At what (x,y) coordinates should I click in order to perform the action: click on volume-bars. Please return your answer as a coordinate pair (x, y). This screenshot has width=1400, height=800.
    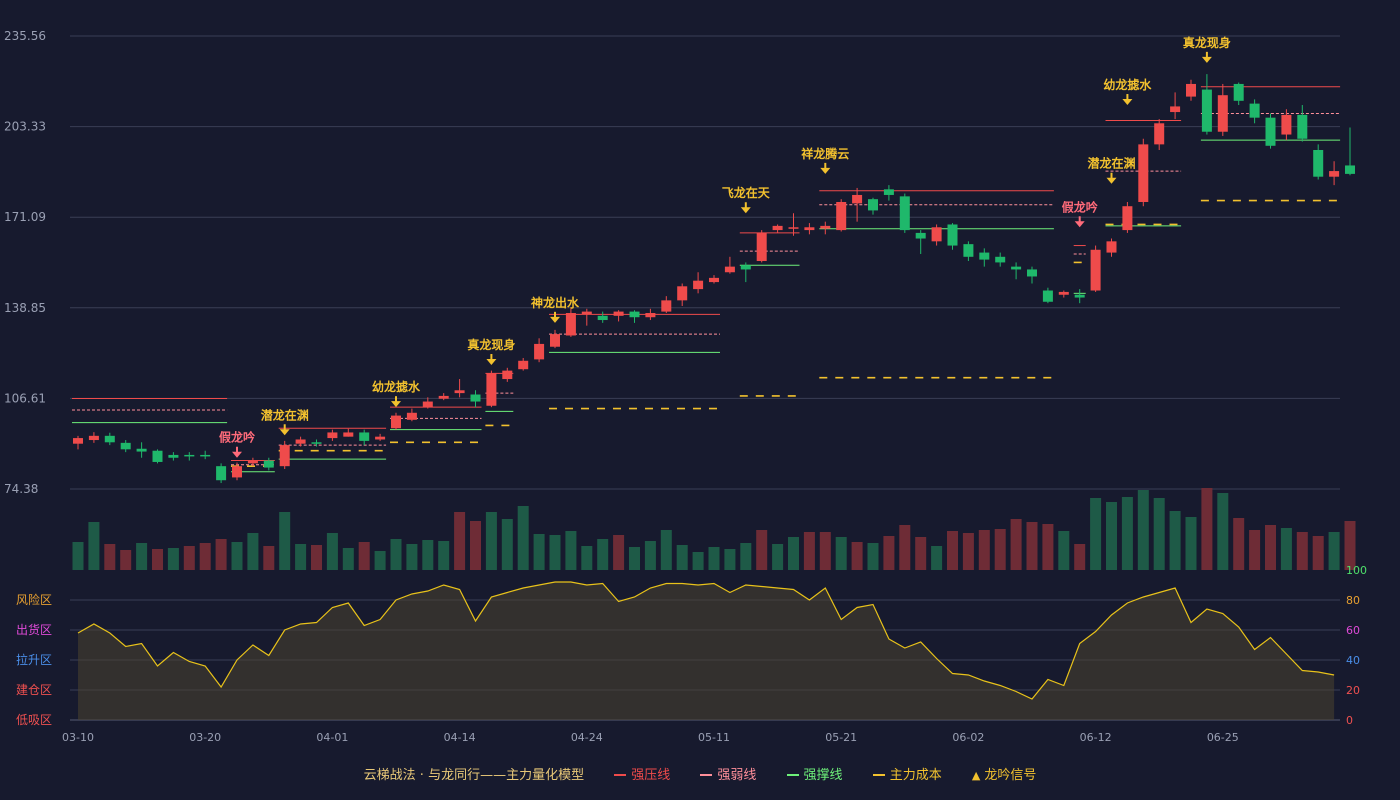
    Looking at the image, I should click on (714, 529).